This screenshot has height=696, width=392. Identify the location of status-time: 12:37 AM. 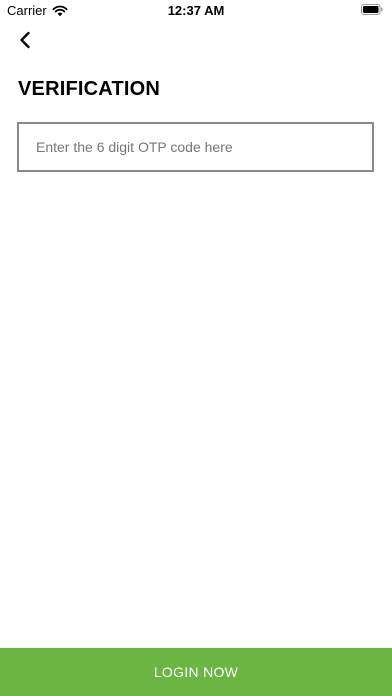
(196, 10).